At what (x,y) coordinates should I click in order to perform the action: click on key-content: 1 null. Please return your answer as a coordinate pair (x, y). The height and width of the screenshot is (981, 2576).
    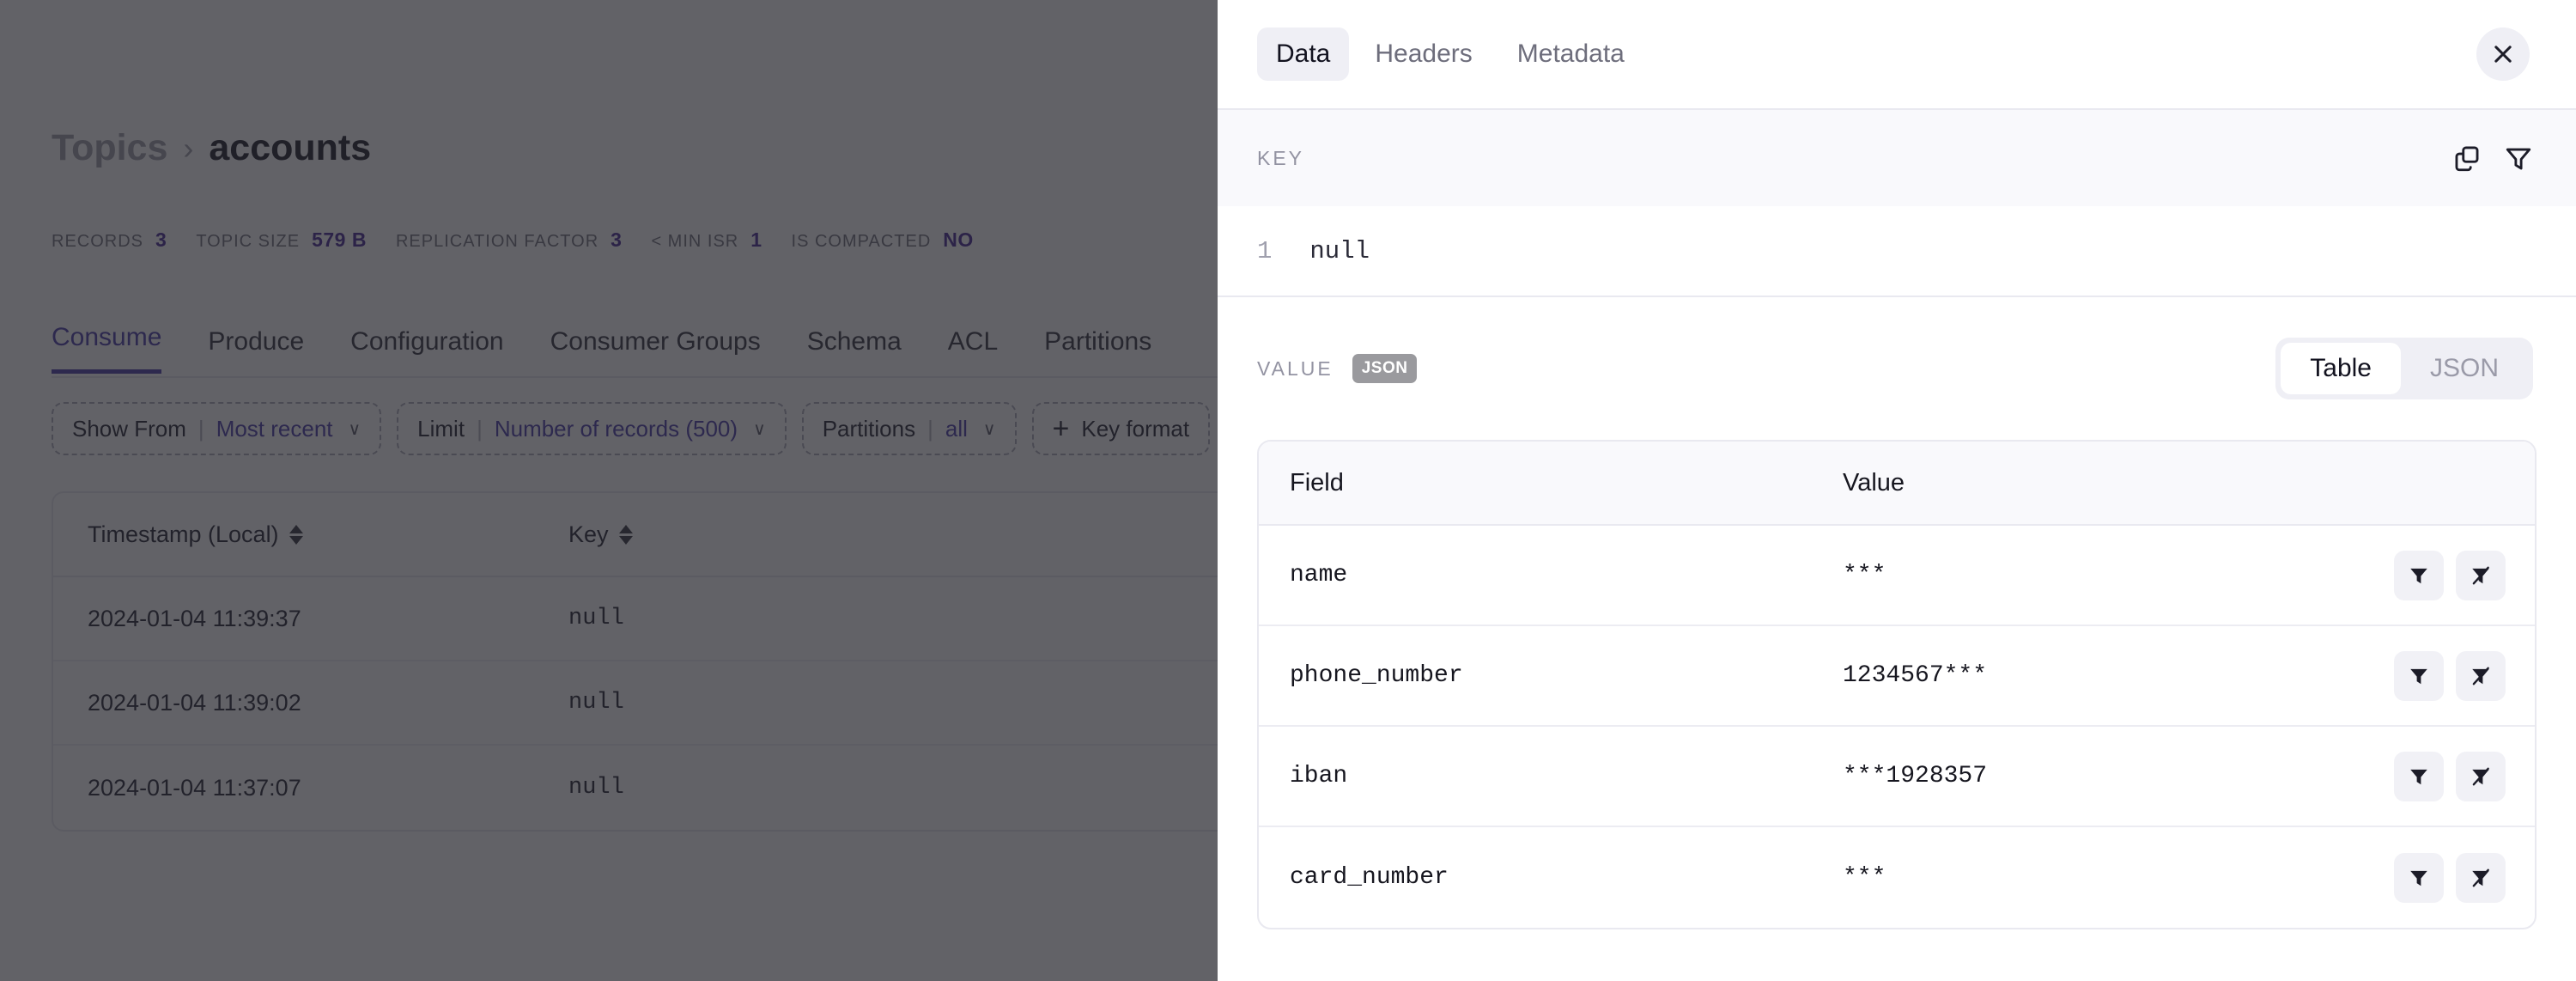
    Looking at the image, I should click on (1897, 251).